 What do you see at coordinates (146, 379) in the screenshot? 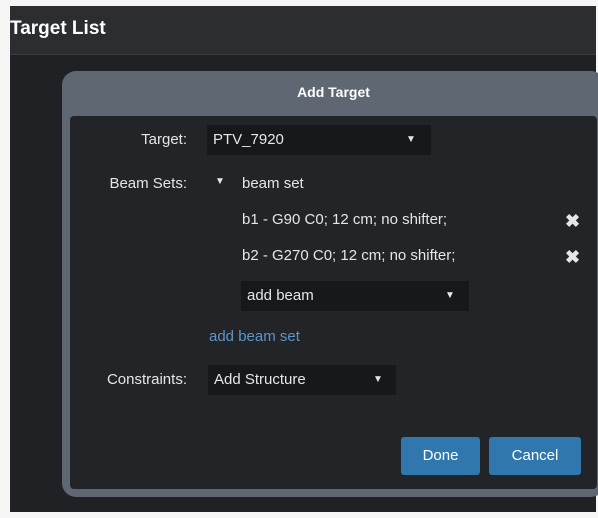
I see `constraints-label: Constraints:` at bounding box center [146, 379].